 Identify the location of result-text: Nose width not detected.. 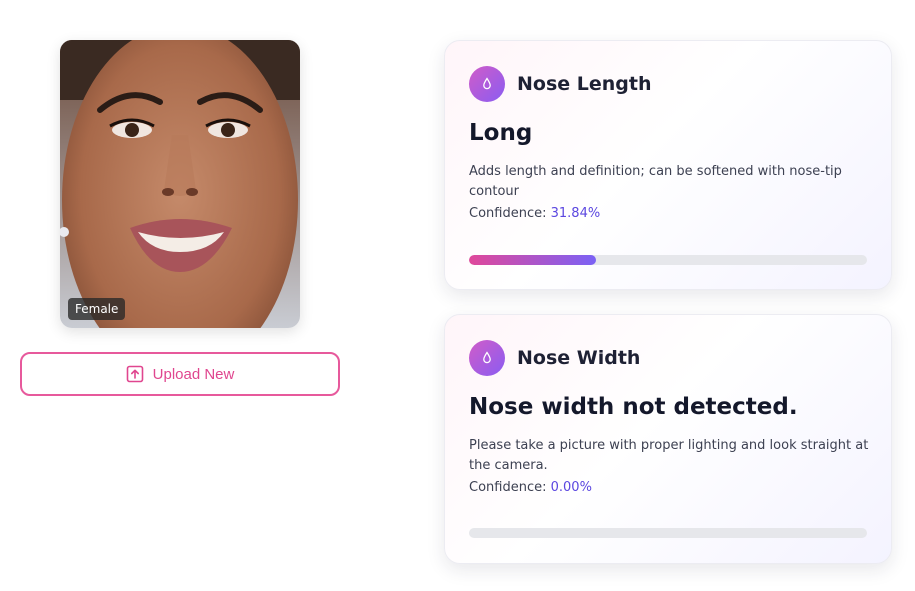
(633, 407).